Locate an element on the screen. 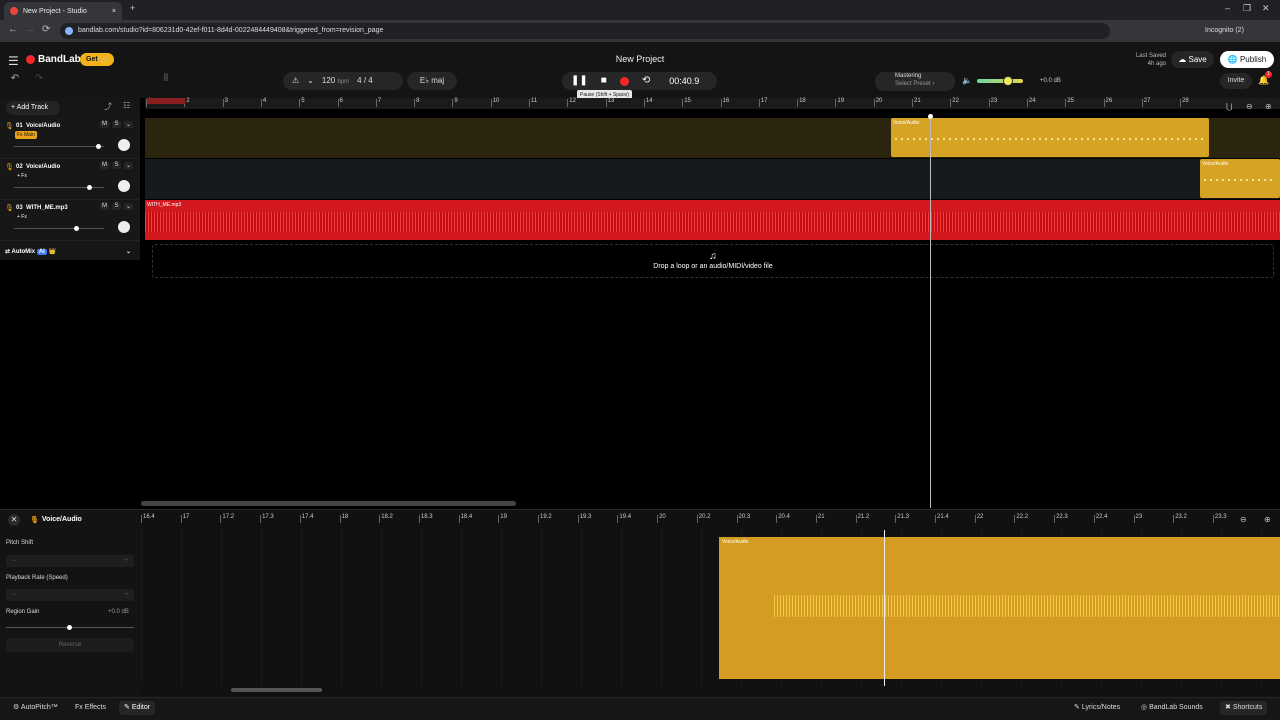  track-header-1: 🎙 01 Voice/Audio M S ⌄ Fx Main is located at coordinates (70, 138).